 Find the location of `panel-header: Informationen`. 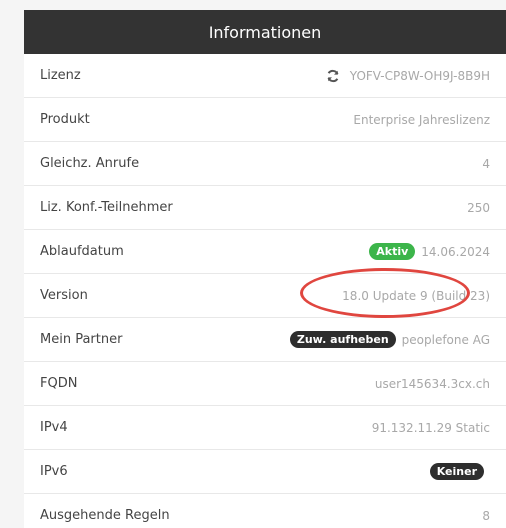

panel-header: Informationen is located at coordinates (265, 32).